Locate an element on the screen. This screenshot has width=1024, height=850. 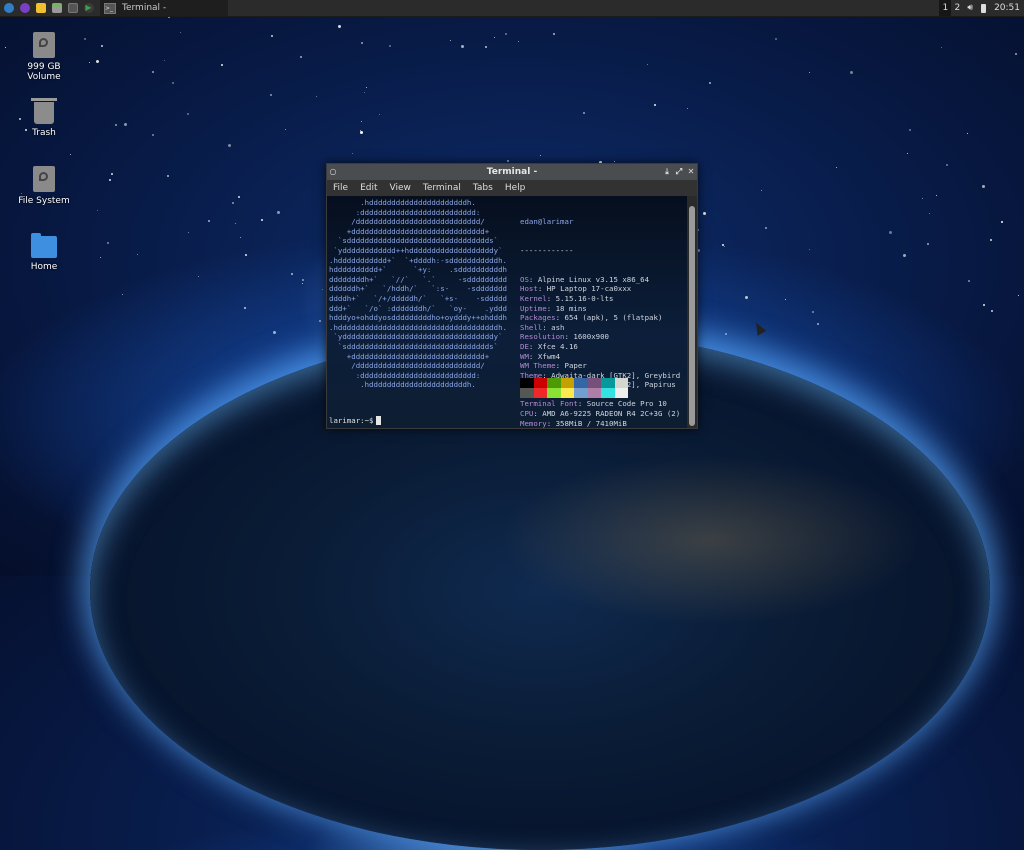
info-value: Xfce 4.16 is located at coordinates (557, 346).